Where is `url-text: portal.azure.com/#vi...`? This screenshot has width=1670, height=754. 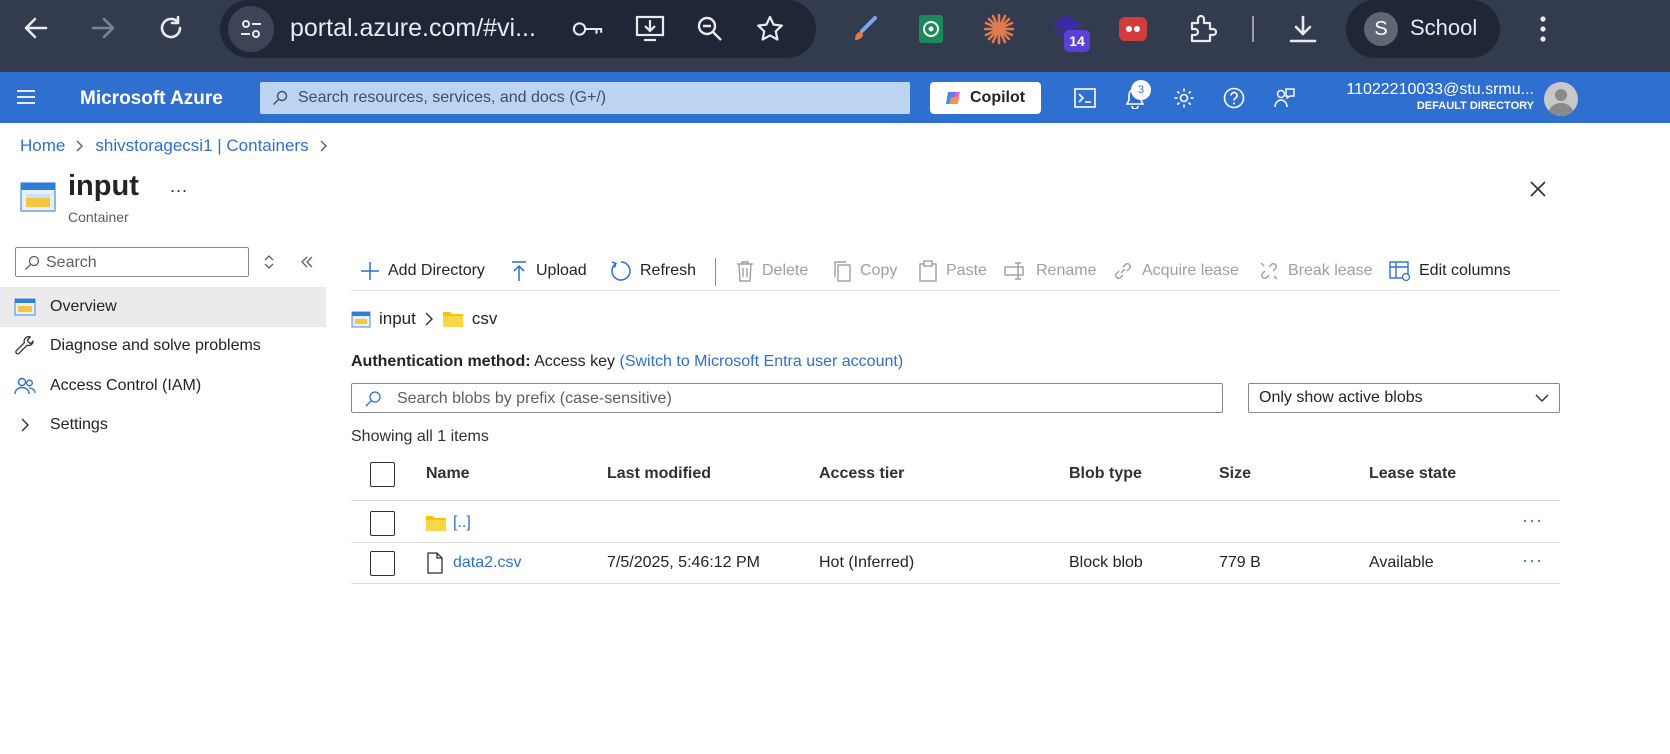 url-text: portal.azure.com/#vi... is located at coordinates (413, 28).